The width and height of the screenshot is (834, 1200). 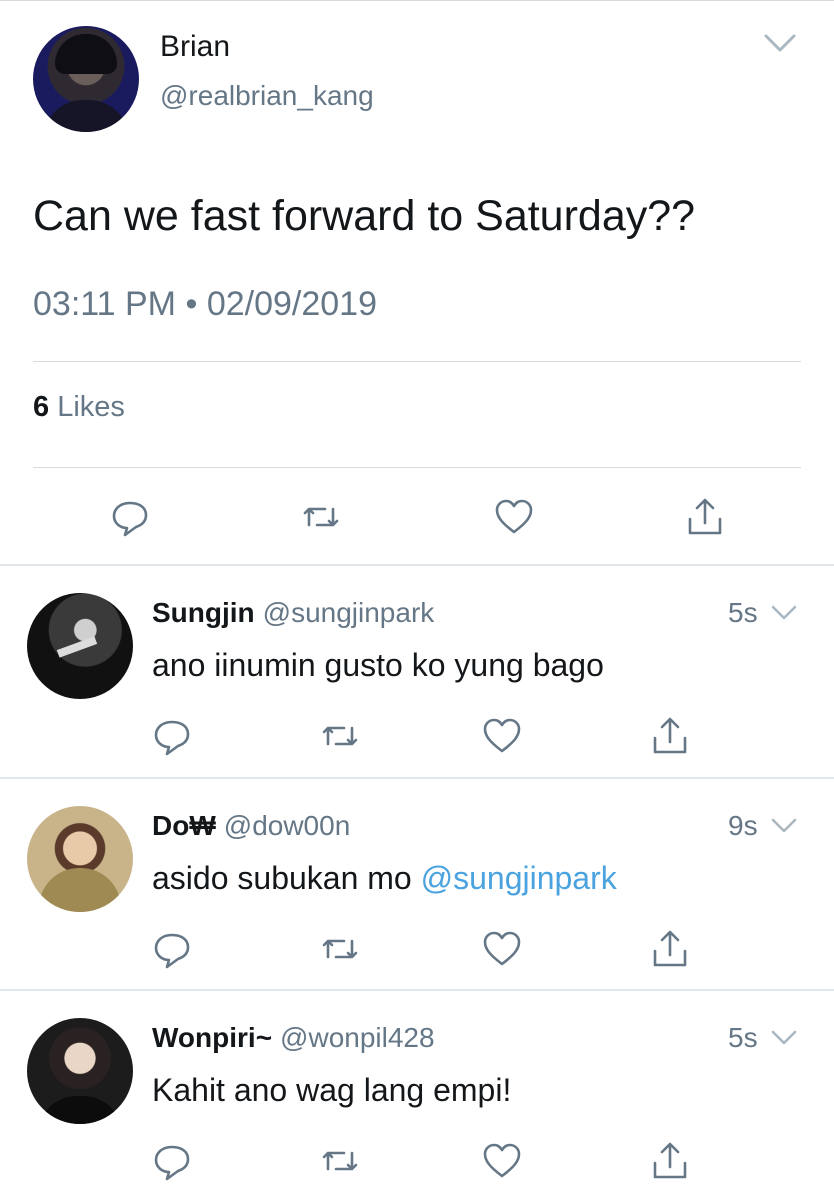 I want to click on author-handle: @realbrian_kang, so click(x=267, y=96).